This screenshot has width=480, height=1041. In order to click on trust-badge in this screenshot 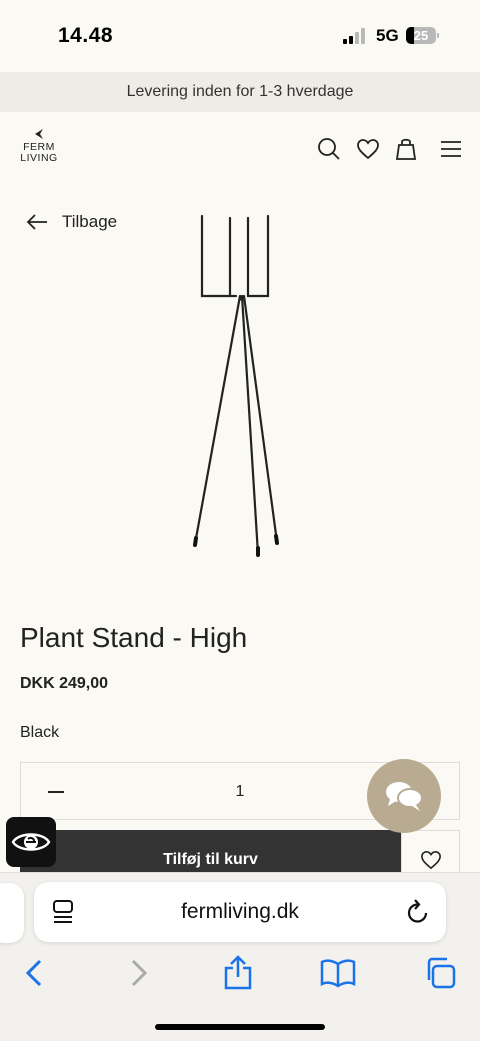, I will do `click(31, 842)`.